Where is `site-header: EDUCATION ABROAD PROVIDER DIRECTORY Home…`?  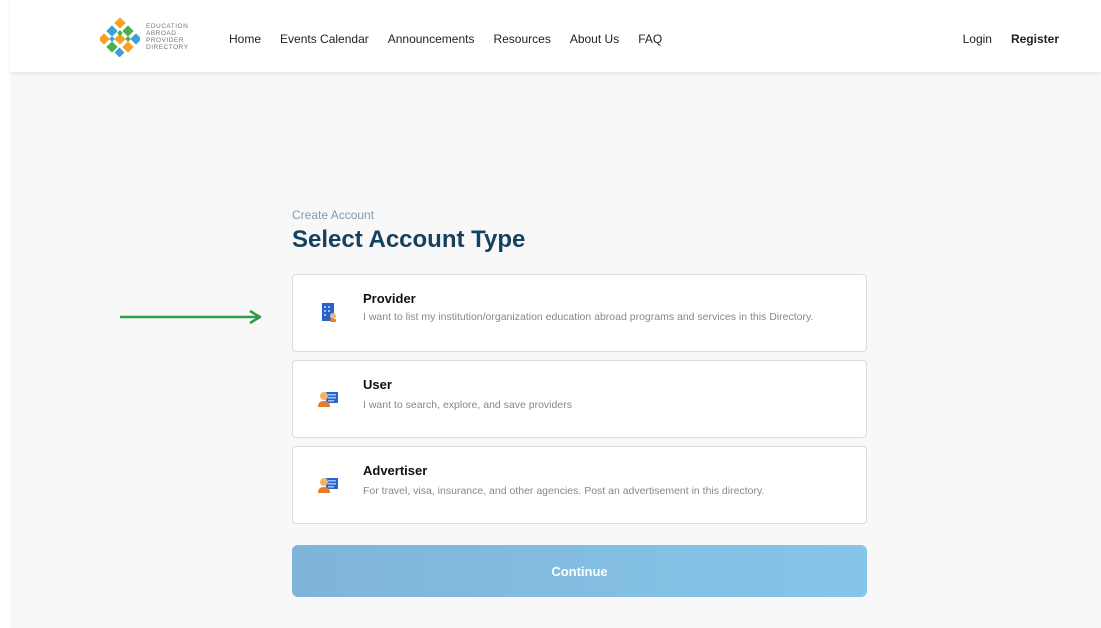
site-header: EDUCATION ABROAD PROVIDER DIRECTORY Home… is located at coordinates (555, 36).